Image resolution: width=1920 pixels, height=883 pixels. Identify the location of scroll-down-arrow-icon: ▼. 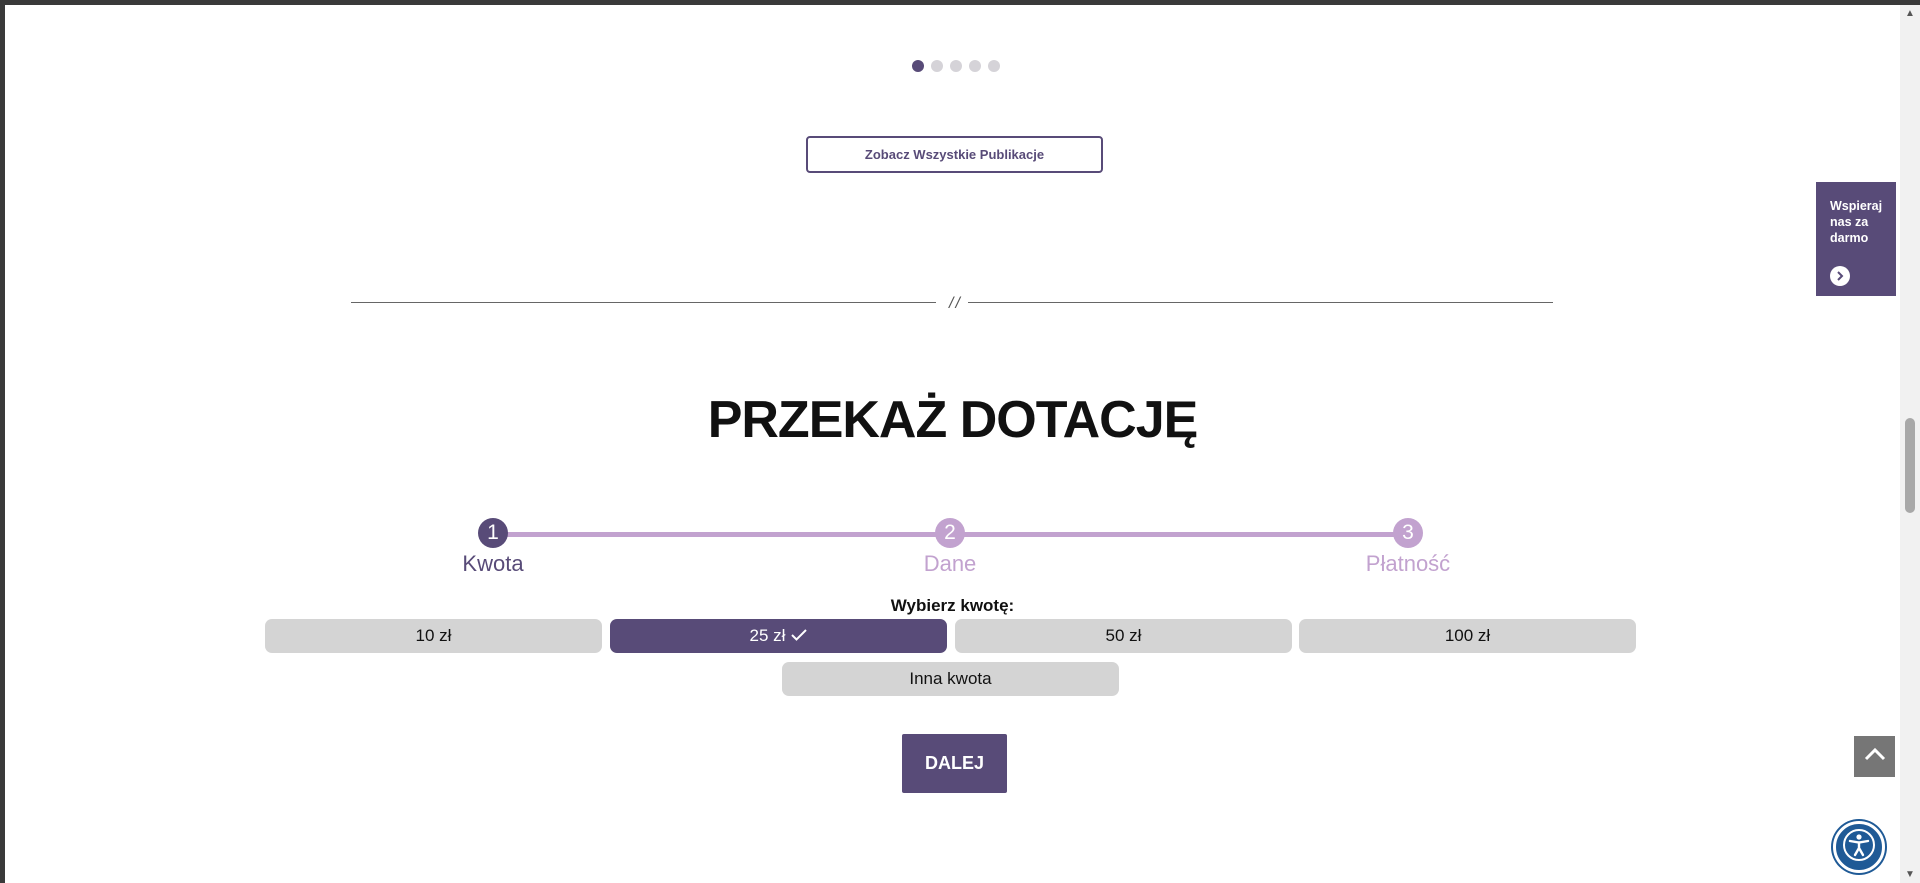
(1910, 874).